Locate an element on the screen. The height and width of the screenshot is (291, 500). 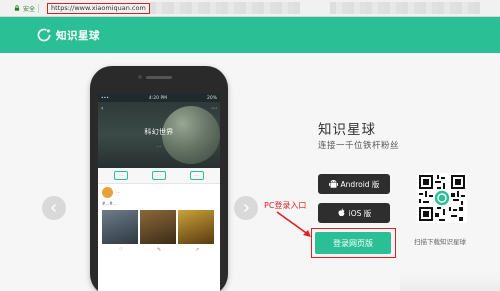
brand-name: 知识星球 is located at coordinates (78, 35).